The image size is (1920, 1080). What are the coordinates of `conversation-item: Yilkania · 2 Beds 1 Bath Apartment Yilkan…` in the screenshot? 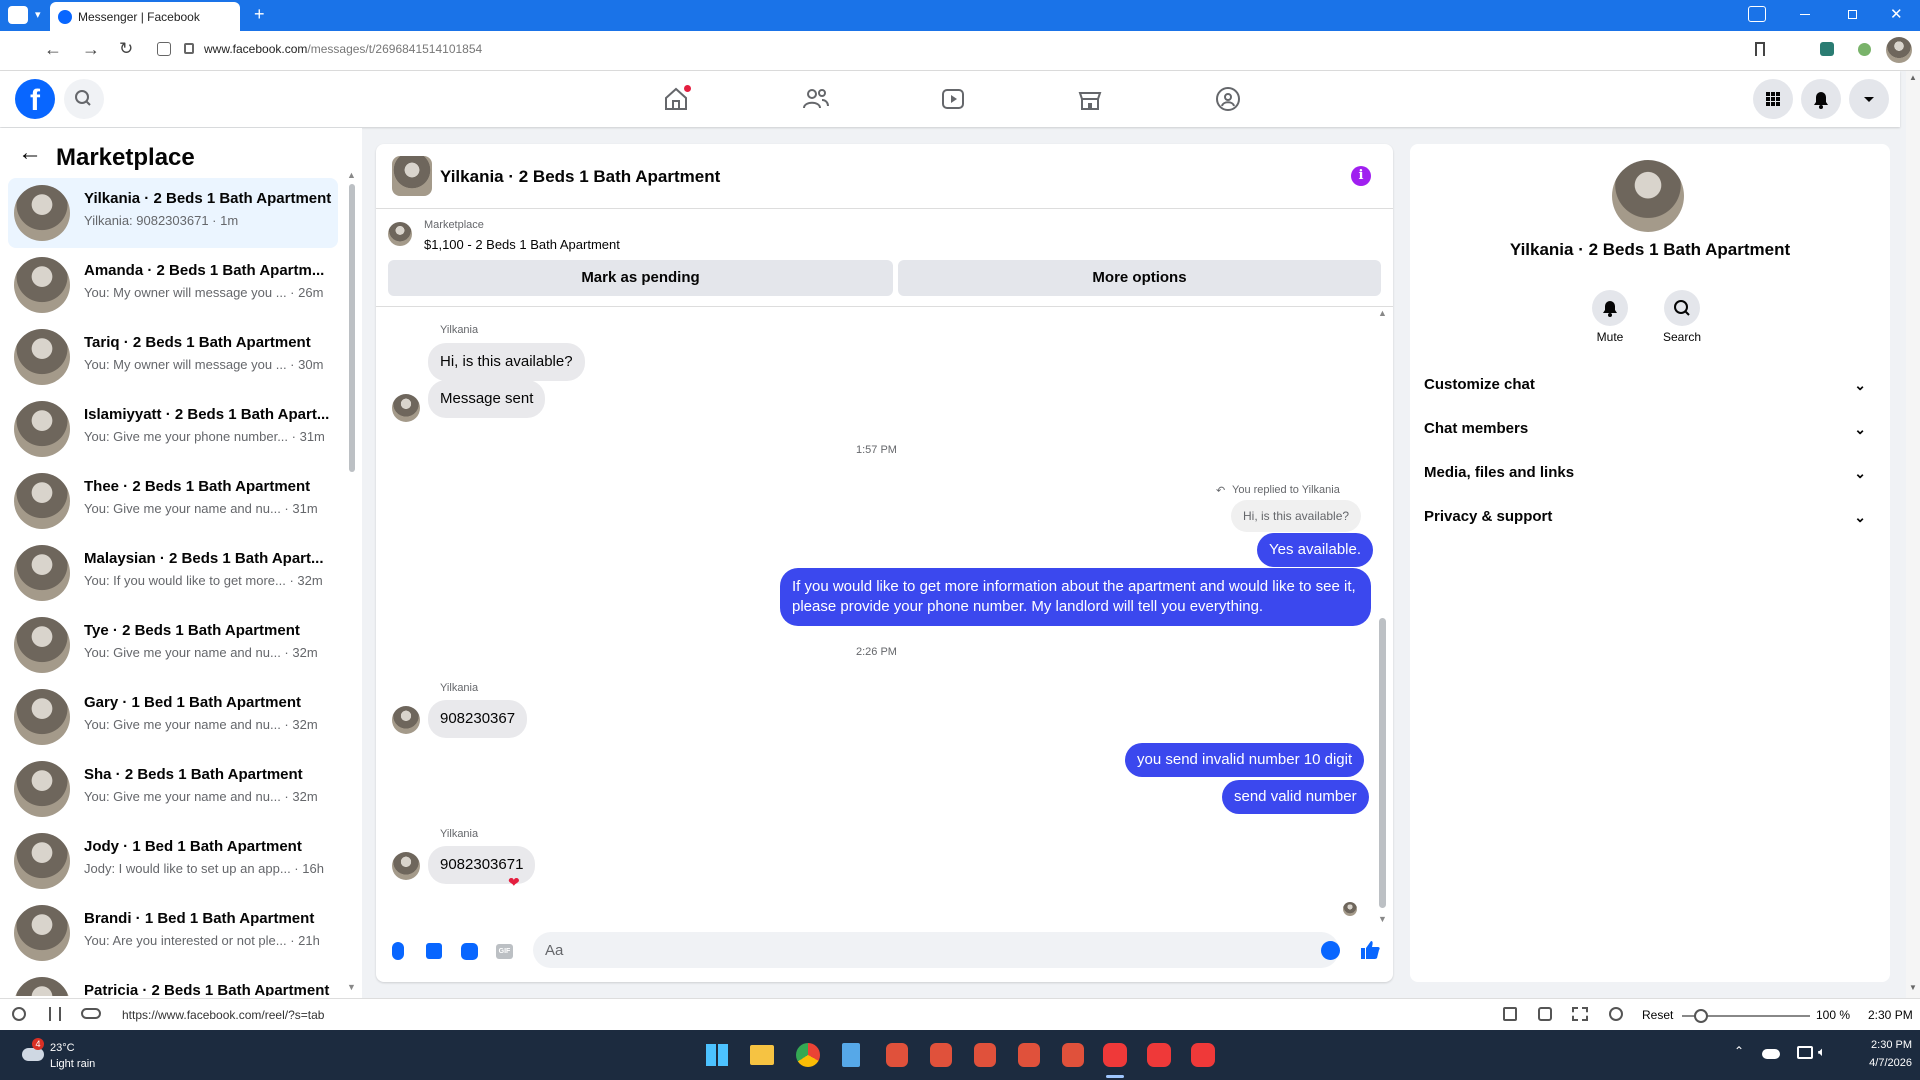 It's located at (173, 213).